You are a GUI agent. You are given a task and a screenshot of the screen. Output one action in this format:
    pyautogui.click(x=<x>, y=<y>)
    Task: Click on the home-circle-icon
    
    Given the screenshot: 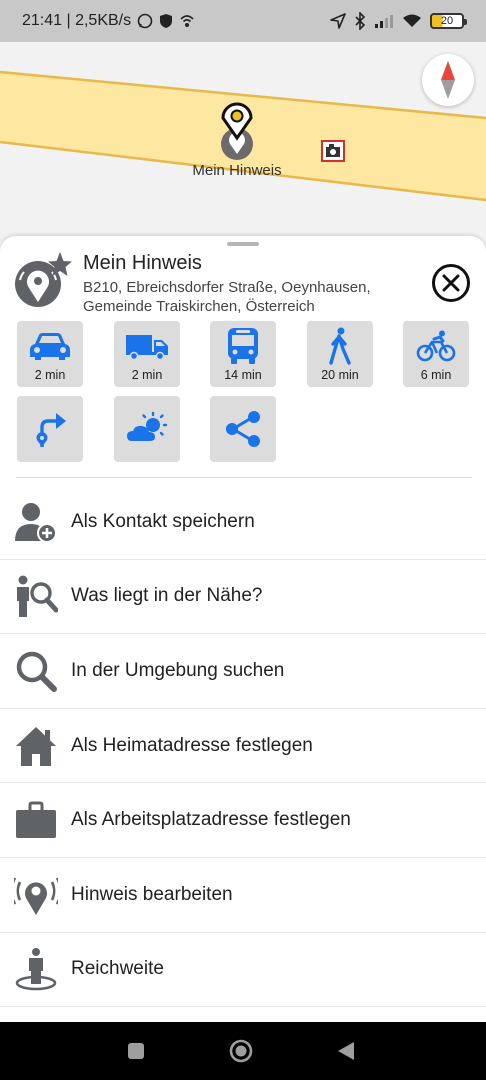 What is the action you would take?
    pyautogui.click(x=241, y=1051)
    